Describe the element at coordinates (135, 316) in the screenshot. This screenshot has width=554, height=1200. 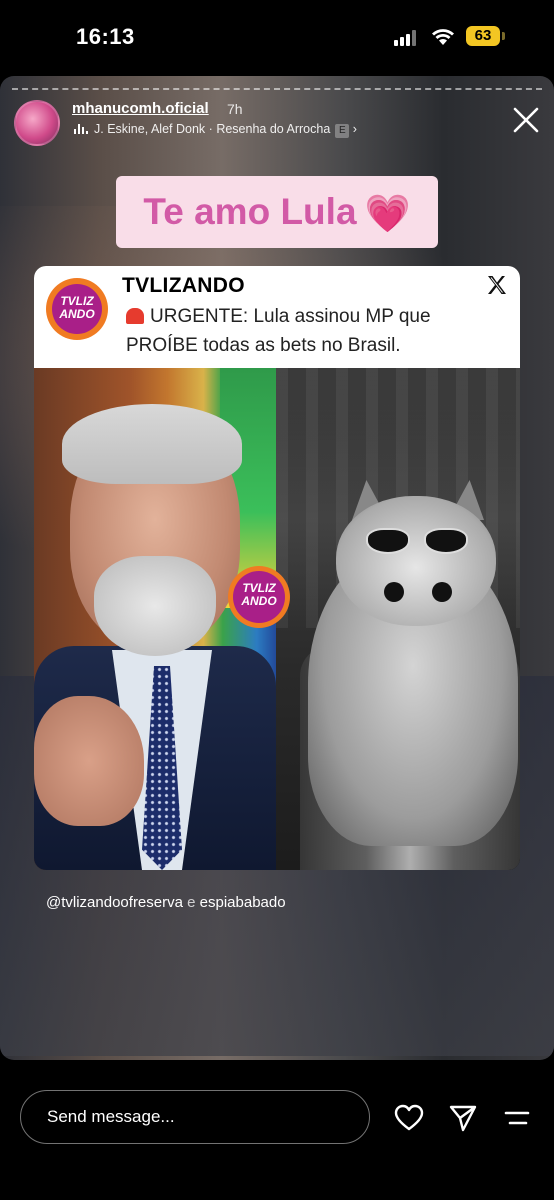
I see `siren-icon` at that location.